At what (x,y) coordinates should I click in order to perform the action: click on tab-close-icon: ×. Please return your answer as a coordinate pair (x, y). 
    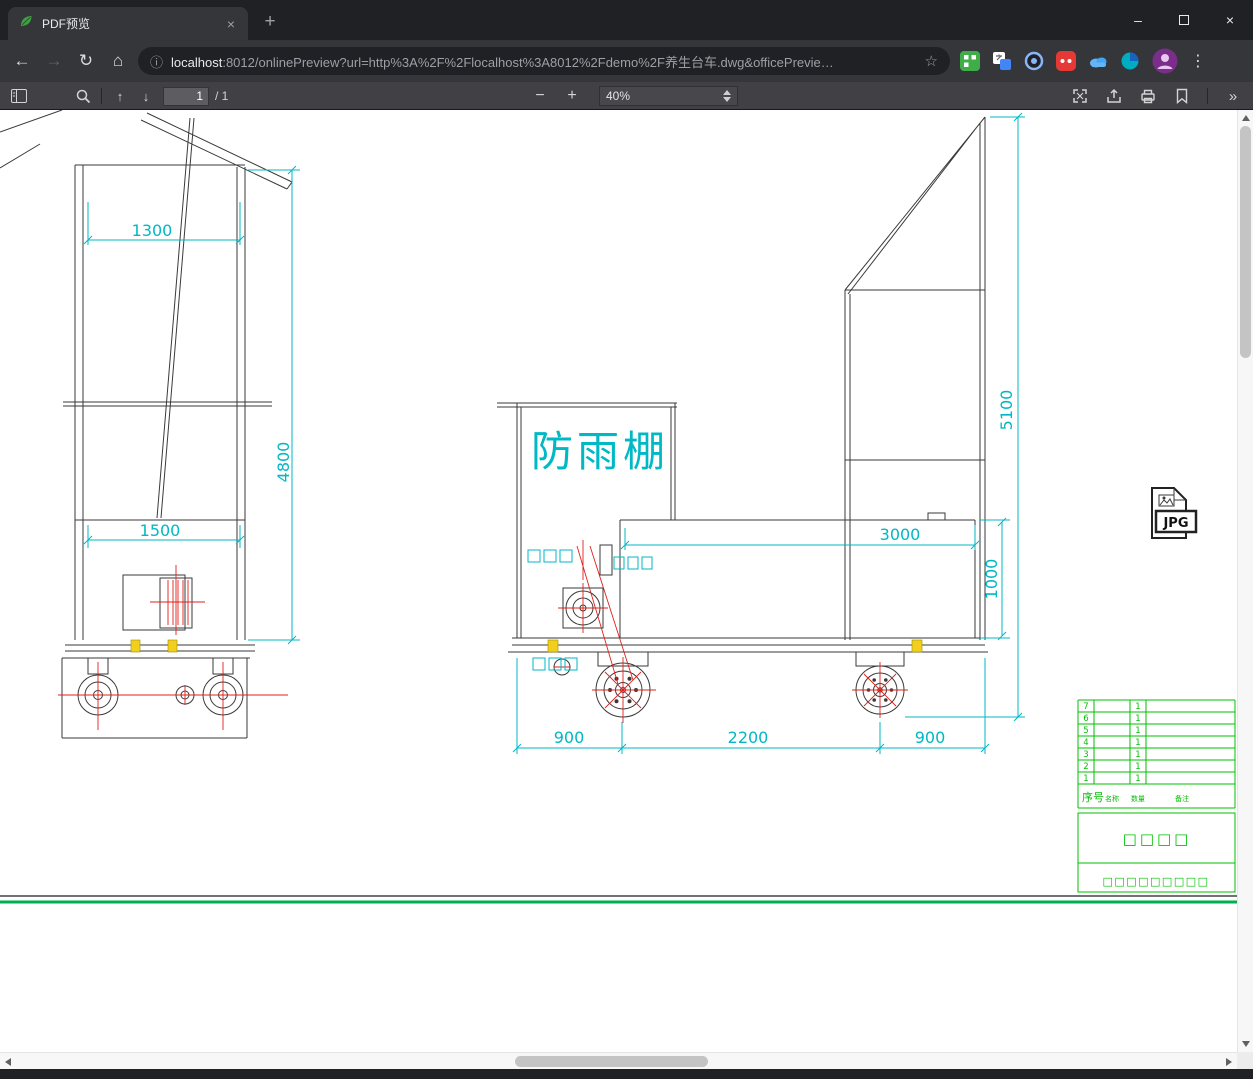
    Looking at the image, I should click on (231, 24).